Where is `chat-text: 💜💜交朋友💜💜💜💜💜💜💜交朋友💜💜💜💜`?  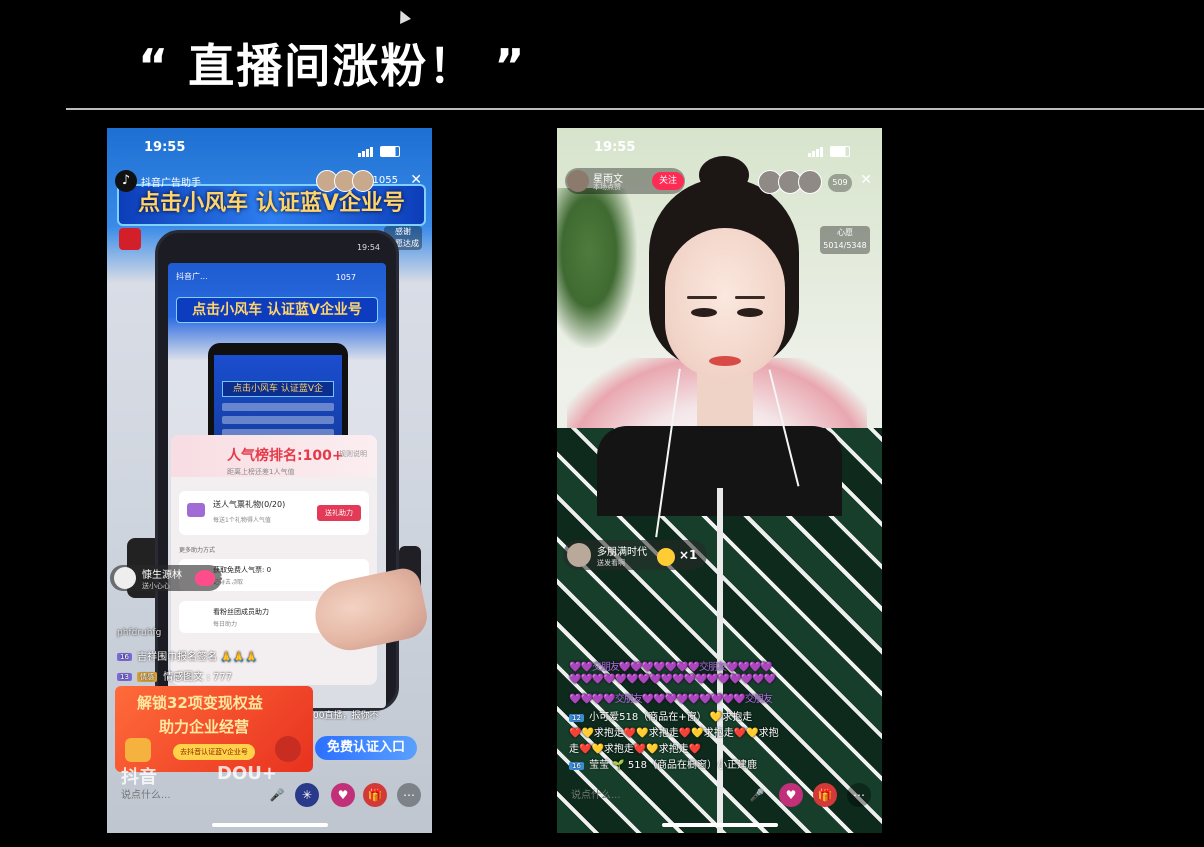 chat-text: 💜💜交朋友💜💜💜💜💜💜💜交朋友💜💜💜💜 is located at coordinates (671, 667).